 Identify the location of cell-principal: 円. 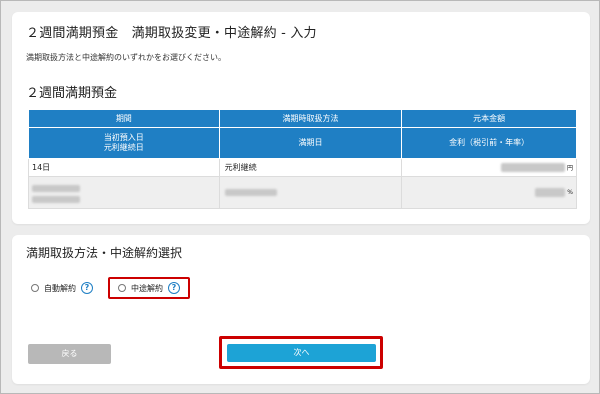
(489, 167).